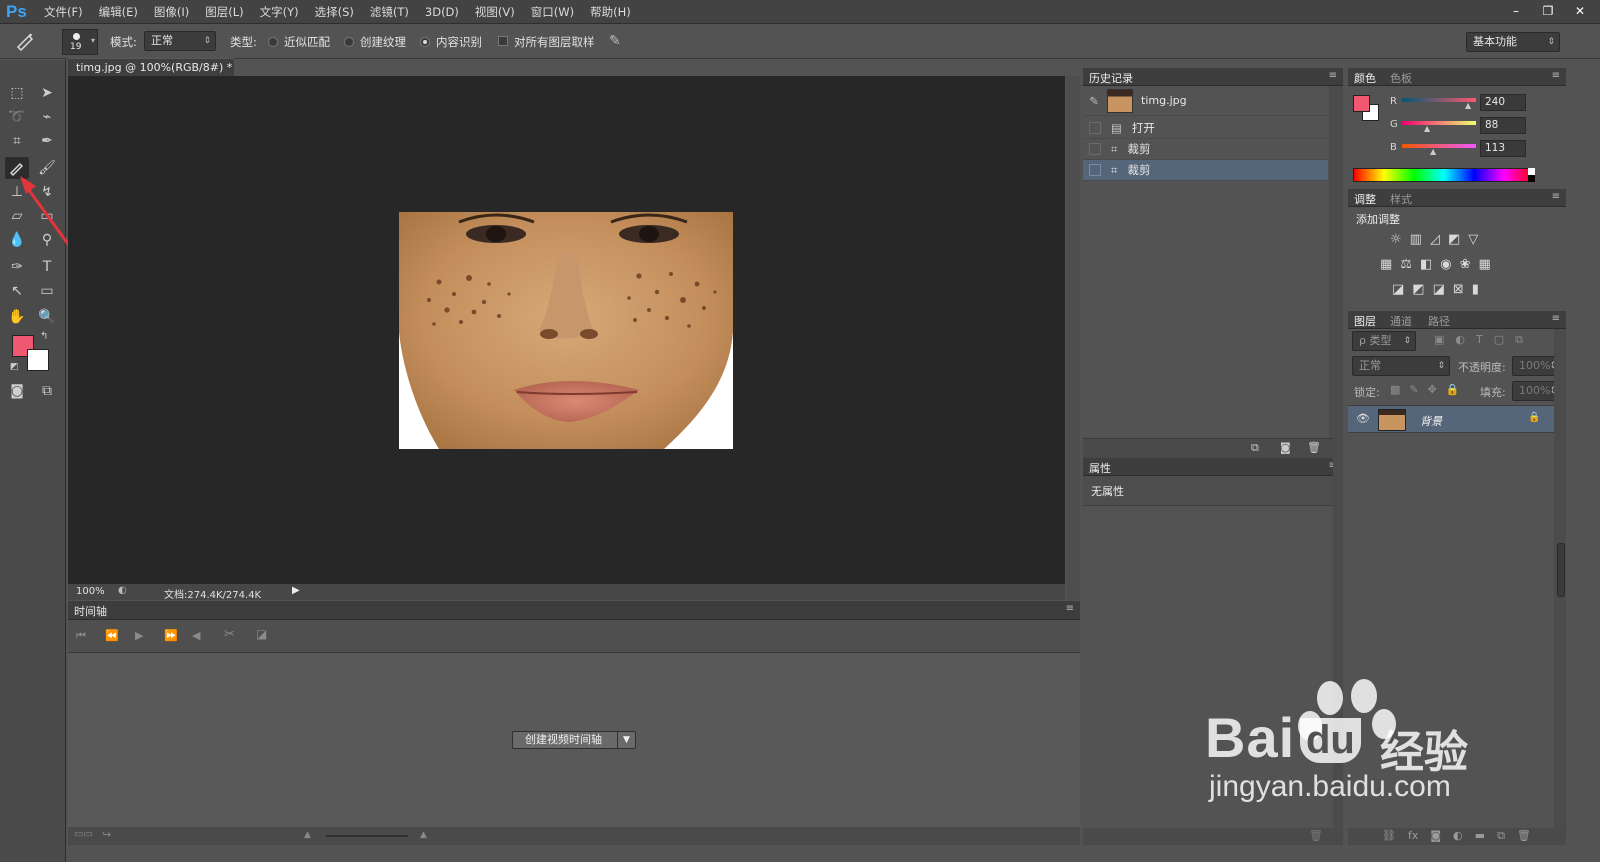  I want to click on layers-scroll-knob, so click(1561, 570).